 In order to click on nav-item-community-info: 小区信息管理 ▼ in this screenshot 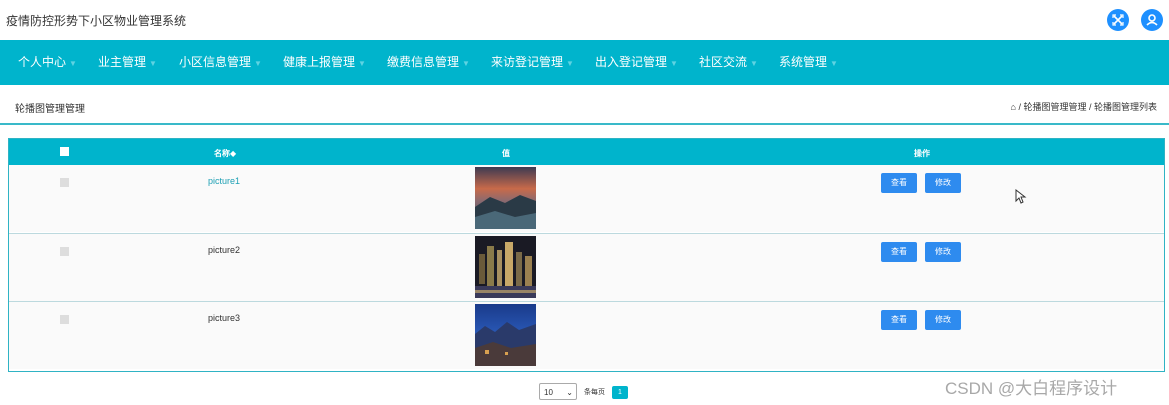, I will do `click(220, 62)`.